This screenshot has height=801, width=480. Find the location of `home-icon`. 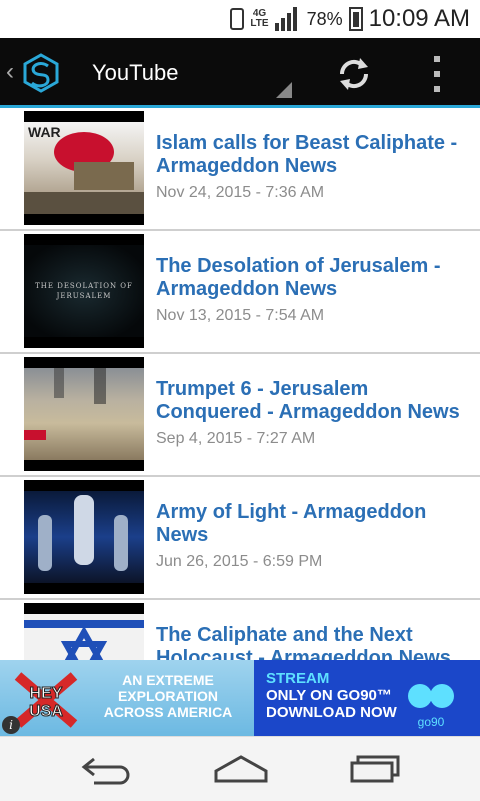

home-icon is located at coordinates (241, 769).